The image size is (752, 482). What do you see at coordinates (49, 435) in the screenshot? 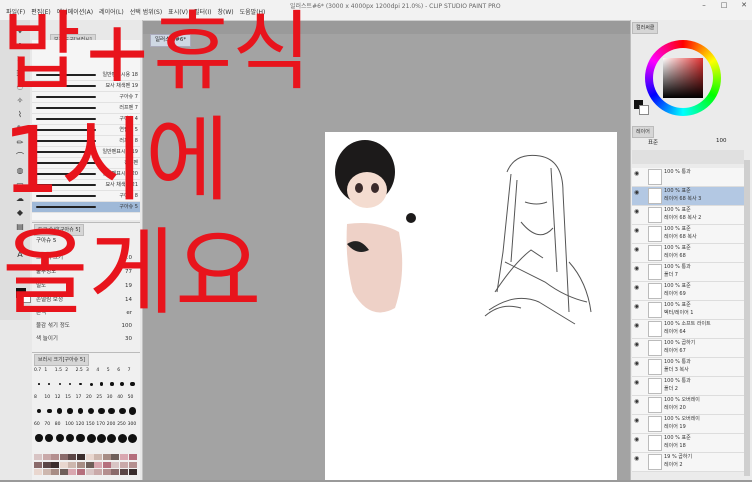
I see `brush-size-cell: 70` at bounding box center [49, 435].